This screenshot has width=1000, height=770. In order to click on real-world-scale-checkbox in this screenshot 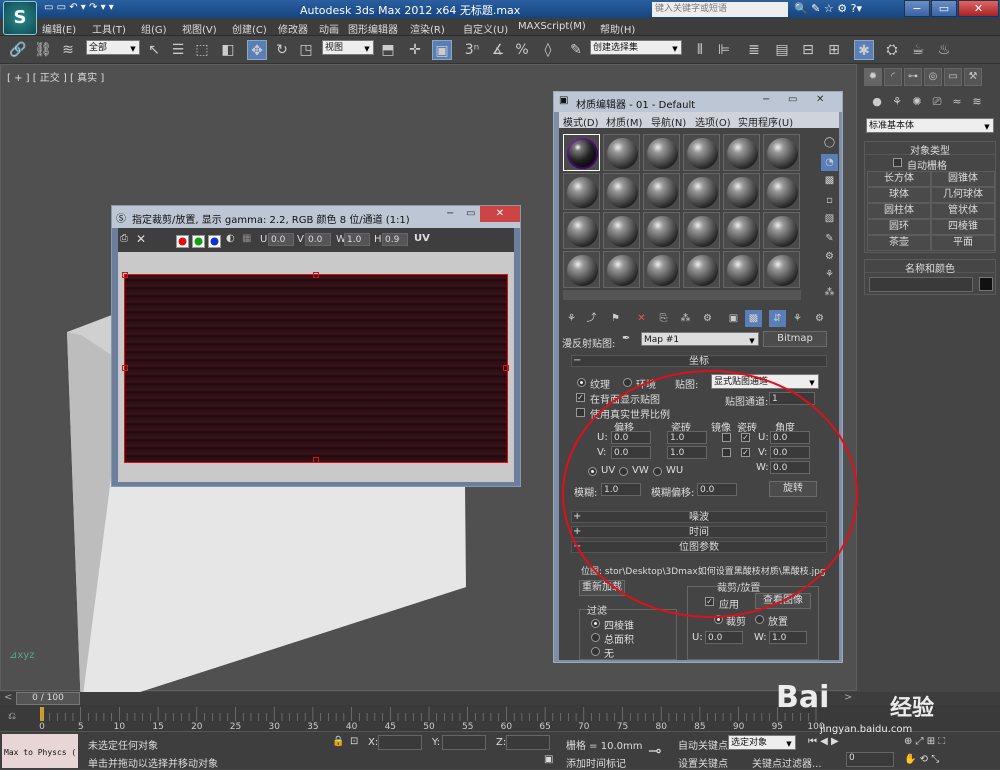, I will do `click(580, 412)`.